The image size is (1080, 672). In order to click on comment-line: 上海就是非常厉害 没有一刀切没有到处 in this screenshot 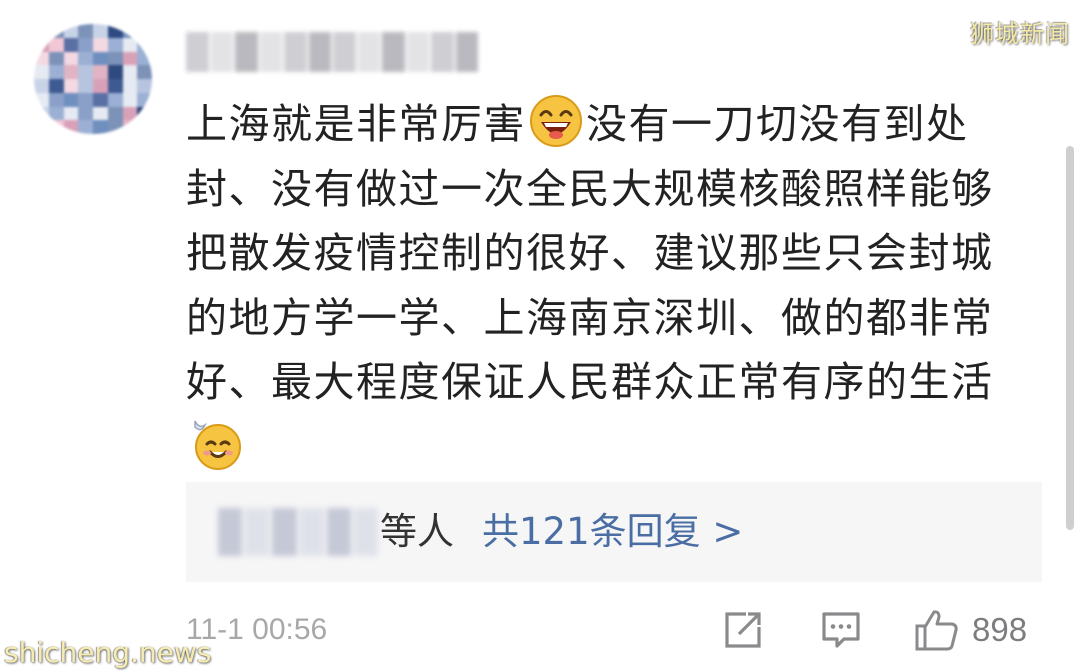, I will do `click(606, 124)`.